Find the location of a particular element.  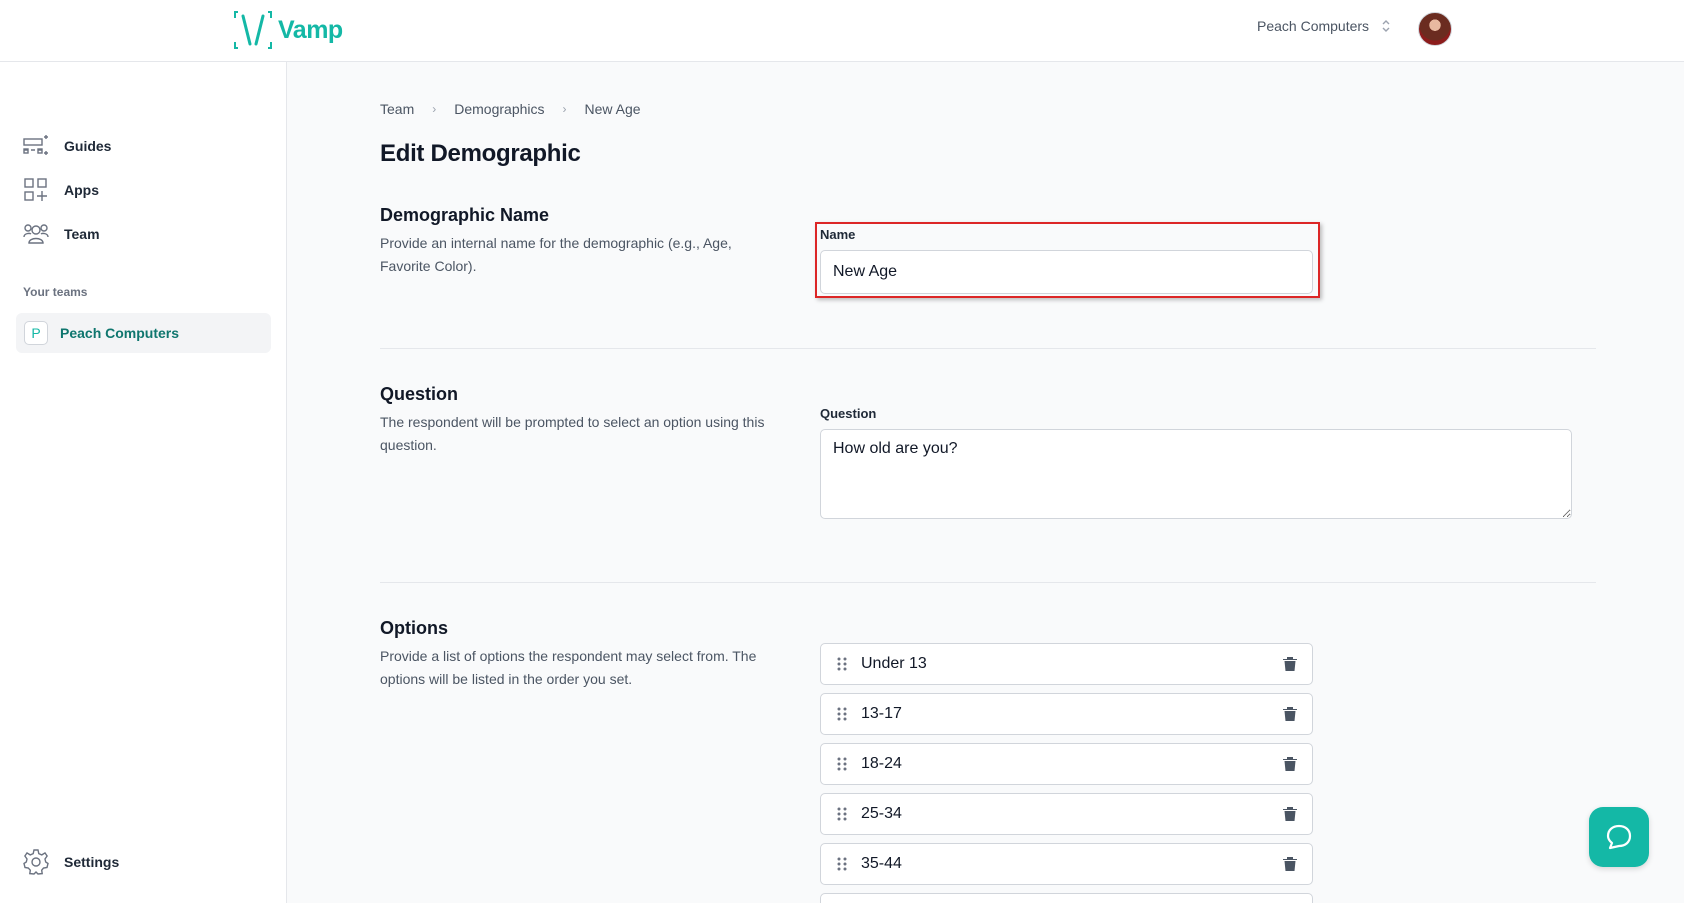

apps-icon is located at coordinates (36, 190).